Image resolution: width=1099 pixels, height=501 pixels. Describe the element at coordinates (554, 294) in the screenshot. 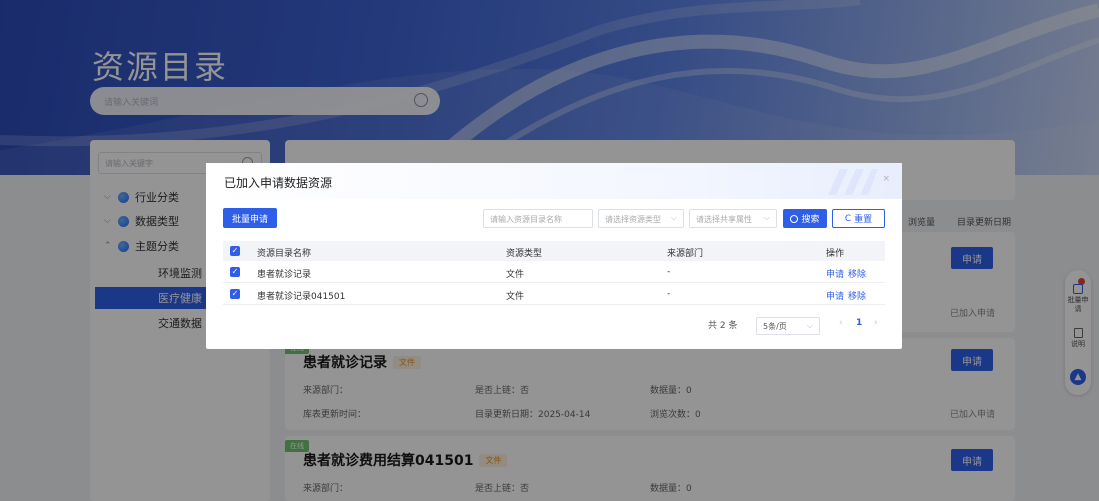

I see `table-row: ✓ 患者就诊记录041501 文件 - 申请 移除` at that location.